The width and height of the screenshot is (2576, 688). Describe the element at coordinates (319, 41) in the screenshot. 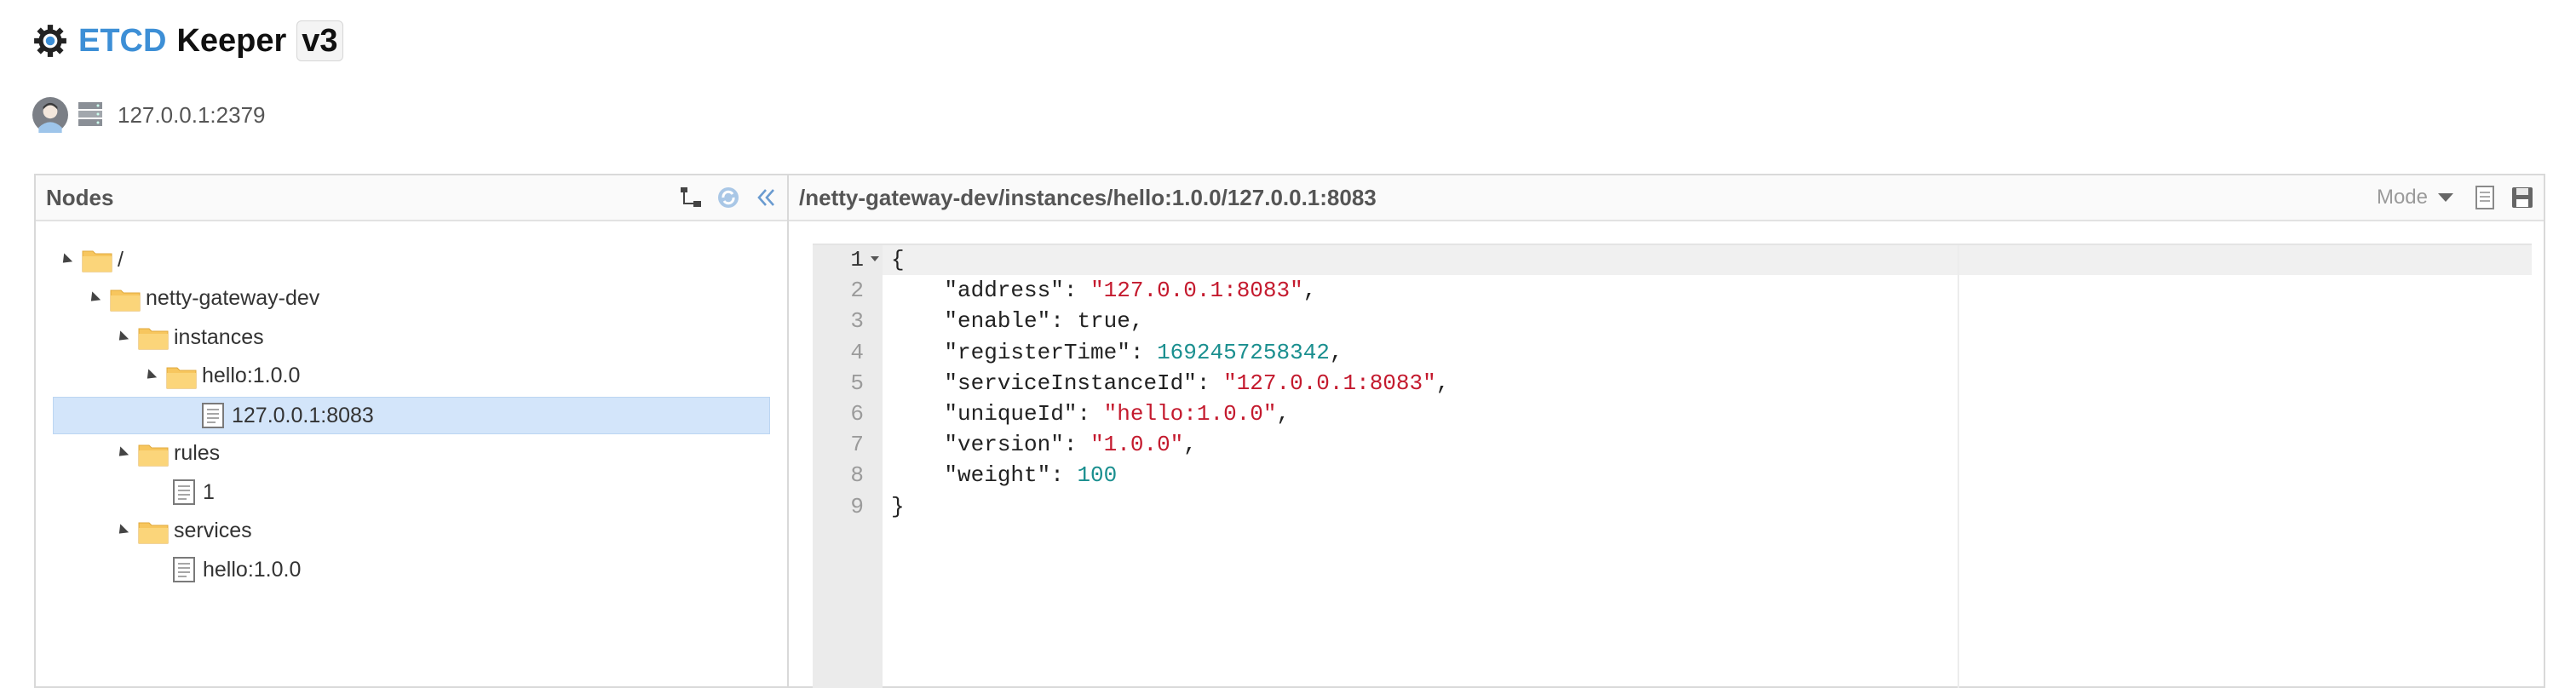

I see `app-version-badge: v3` at that location.